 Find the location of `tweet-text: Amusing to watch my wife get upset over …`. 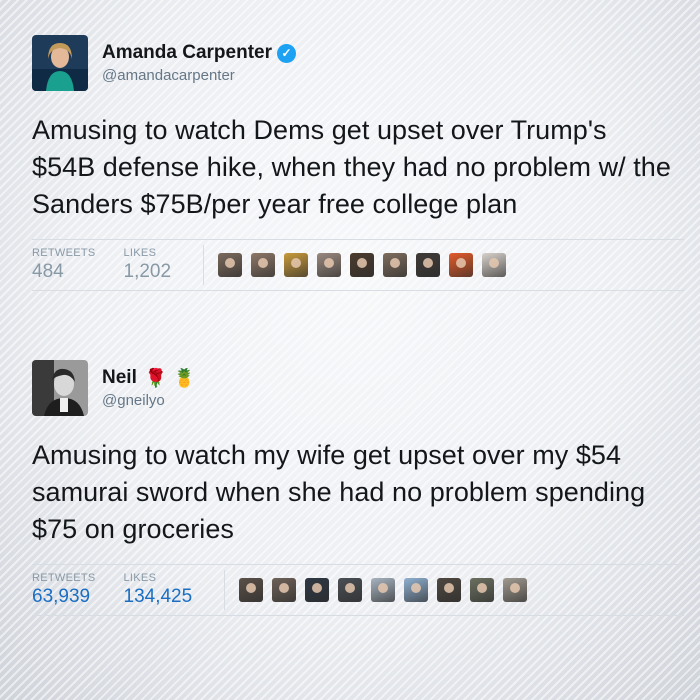

tweet-text: Amusing to watch my wife get upset over … is located at coordinates (339, 492).